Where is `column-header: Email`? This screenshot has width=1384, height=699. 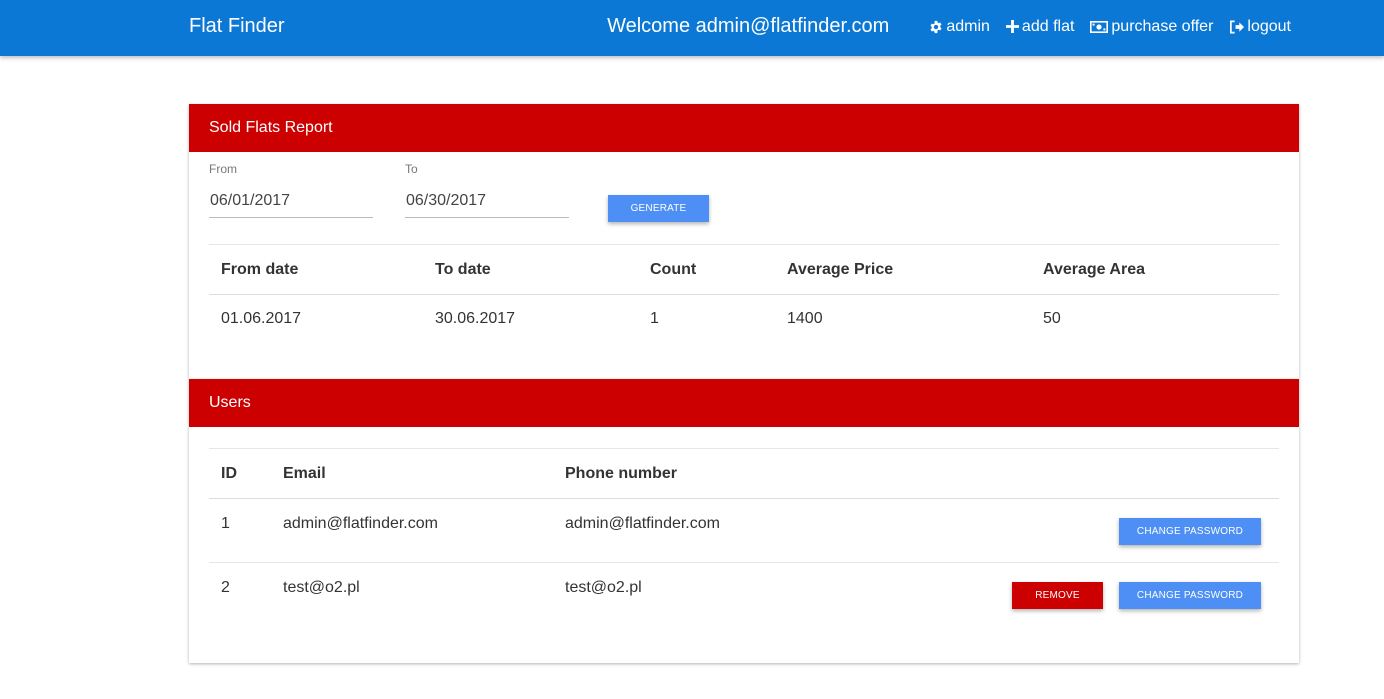 column-header: Email is located at coordinates (412, 473).